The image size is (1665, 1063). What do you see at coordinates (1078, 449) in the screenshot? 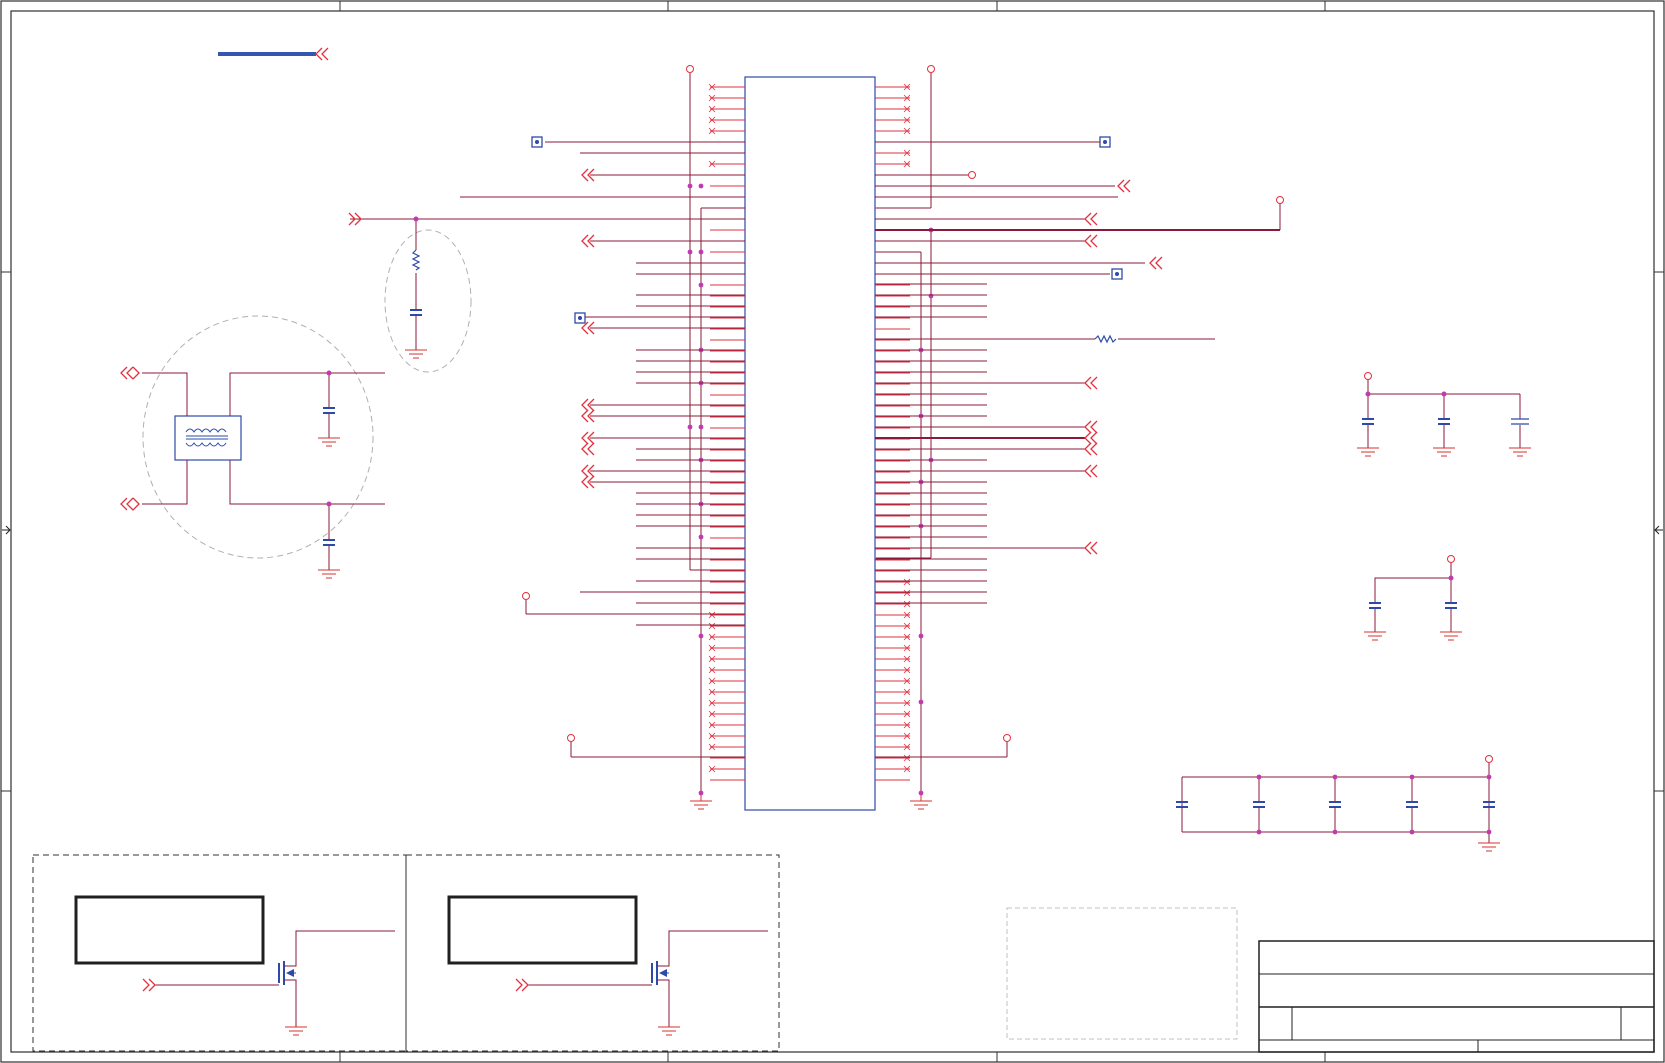
I see `right-signals` at bounding box center [1078, 449].